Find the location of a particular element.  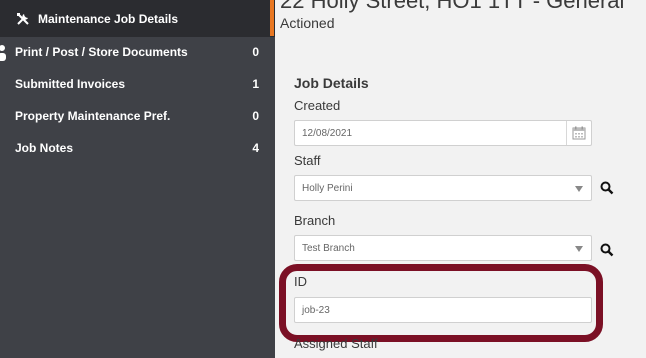

accent-bar is located at coordinates (272, 18).